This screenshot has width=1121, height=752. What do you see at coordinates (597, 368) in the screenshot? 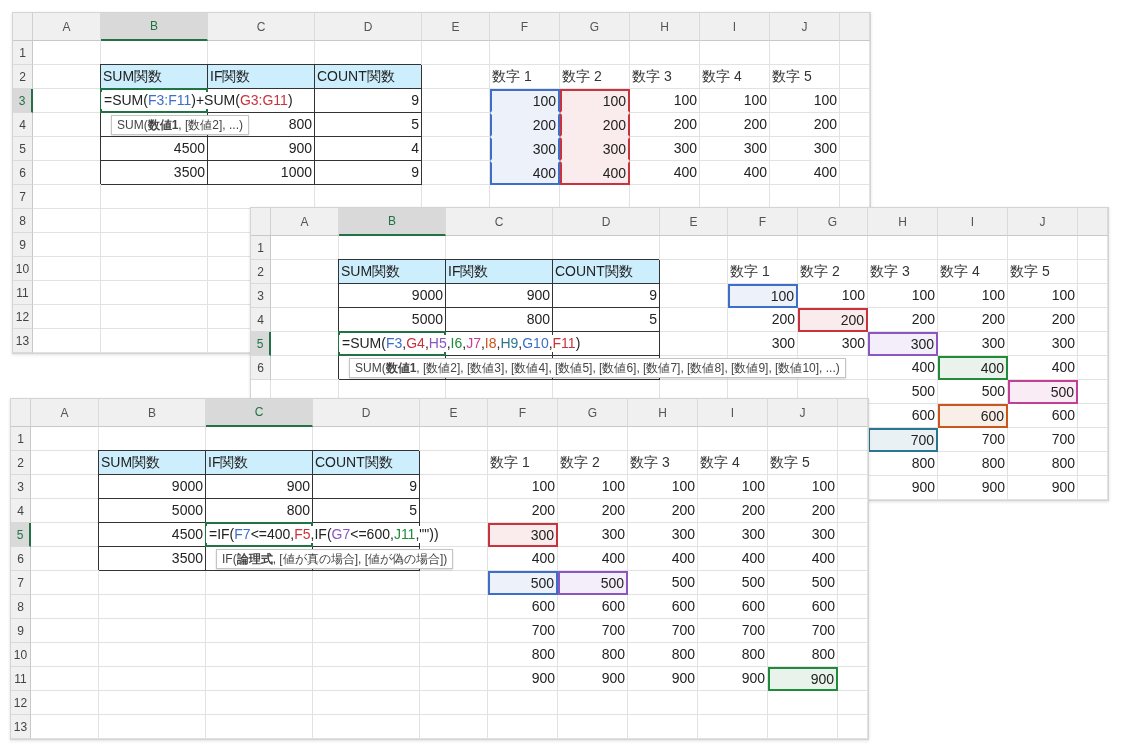
I see `function-tooltip: SUM(数値1, [数値2], [数値3], [数値4], [数値5], [数値6], [数値7], [数値8], [数値9], [数値10], ...)` at bounding box center [597, 368].